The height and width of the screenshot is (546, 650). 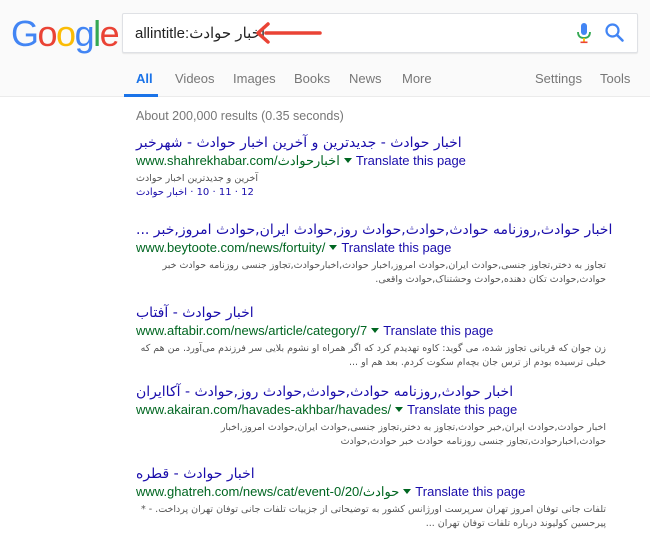 What do you see at coordinates (417, 78) in the screenshot?
I see `tab-more: More` at bounding box center [417, 78].